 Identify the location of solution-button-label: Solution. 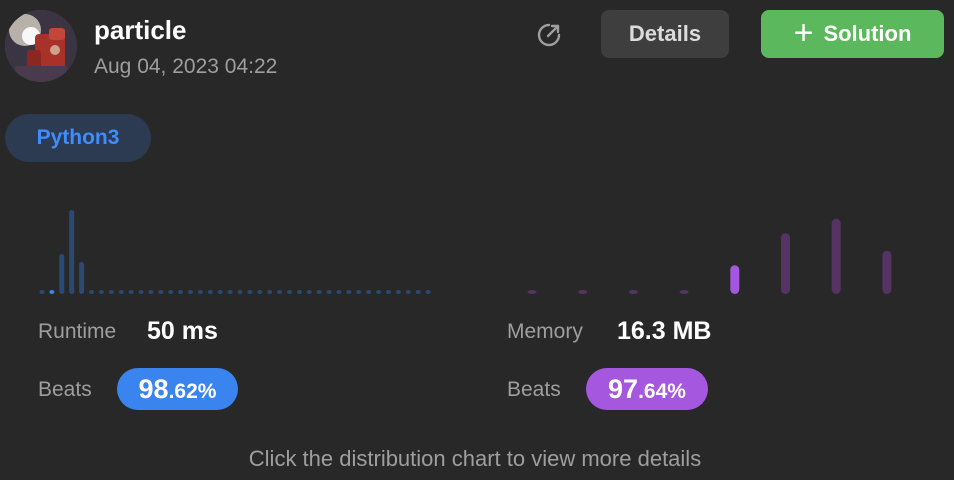
(867, 33).